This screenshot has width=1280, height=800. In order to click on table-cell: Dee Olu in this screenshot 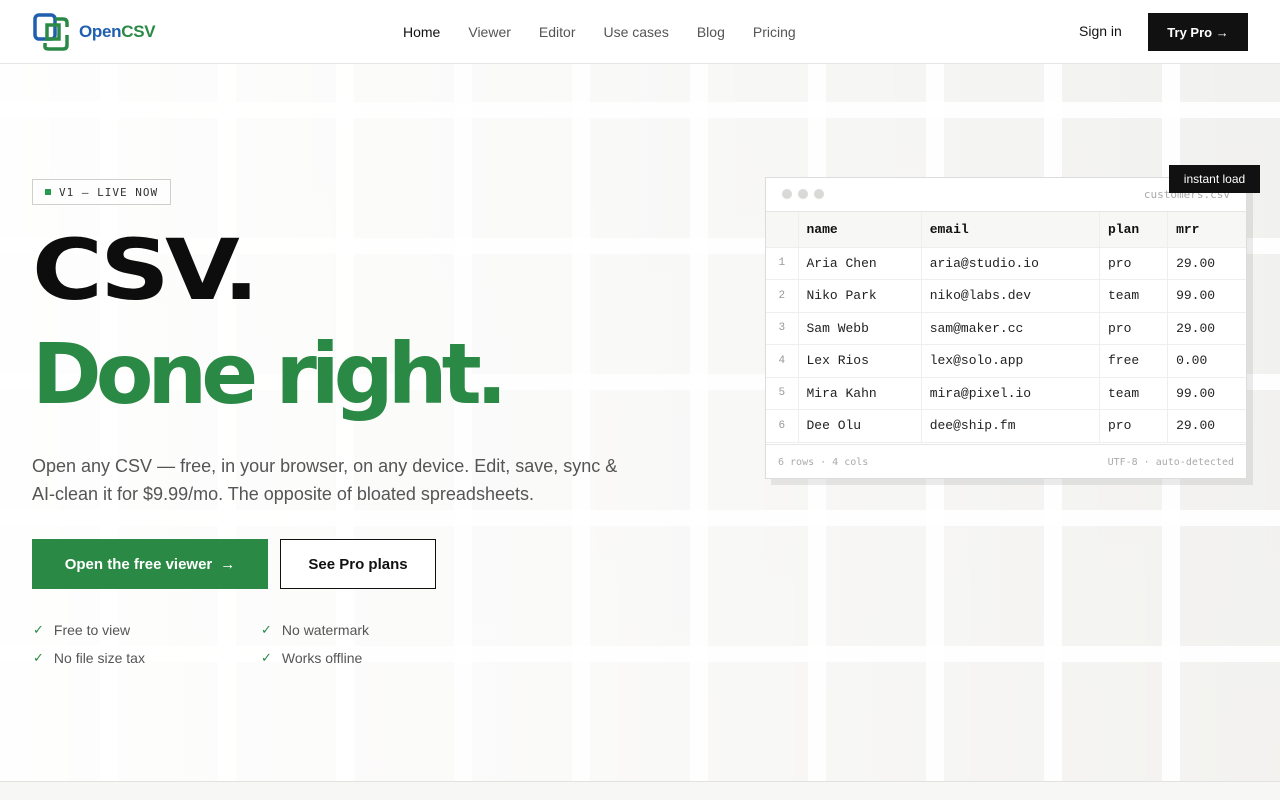, I will do `click(859, 426)`.